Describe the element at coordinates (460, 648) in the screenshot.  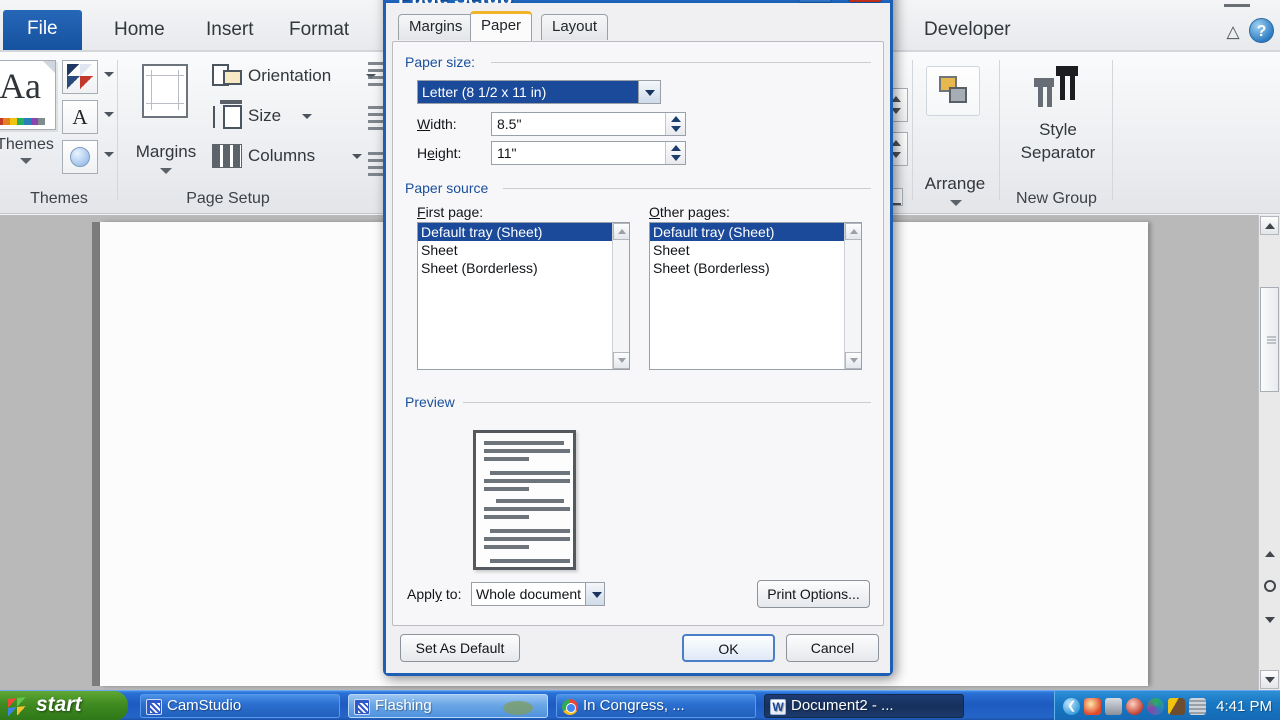
I see `set-as-default-button: Set As Default` at that location.